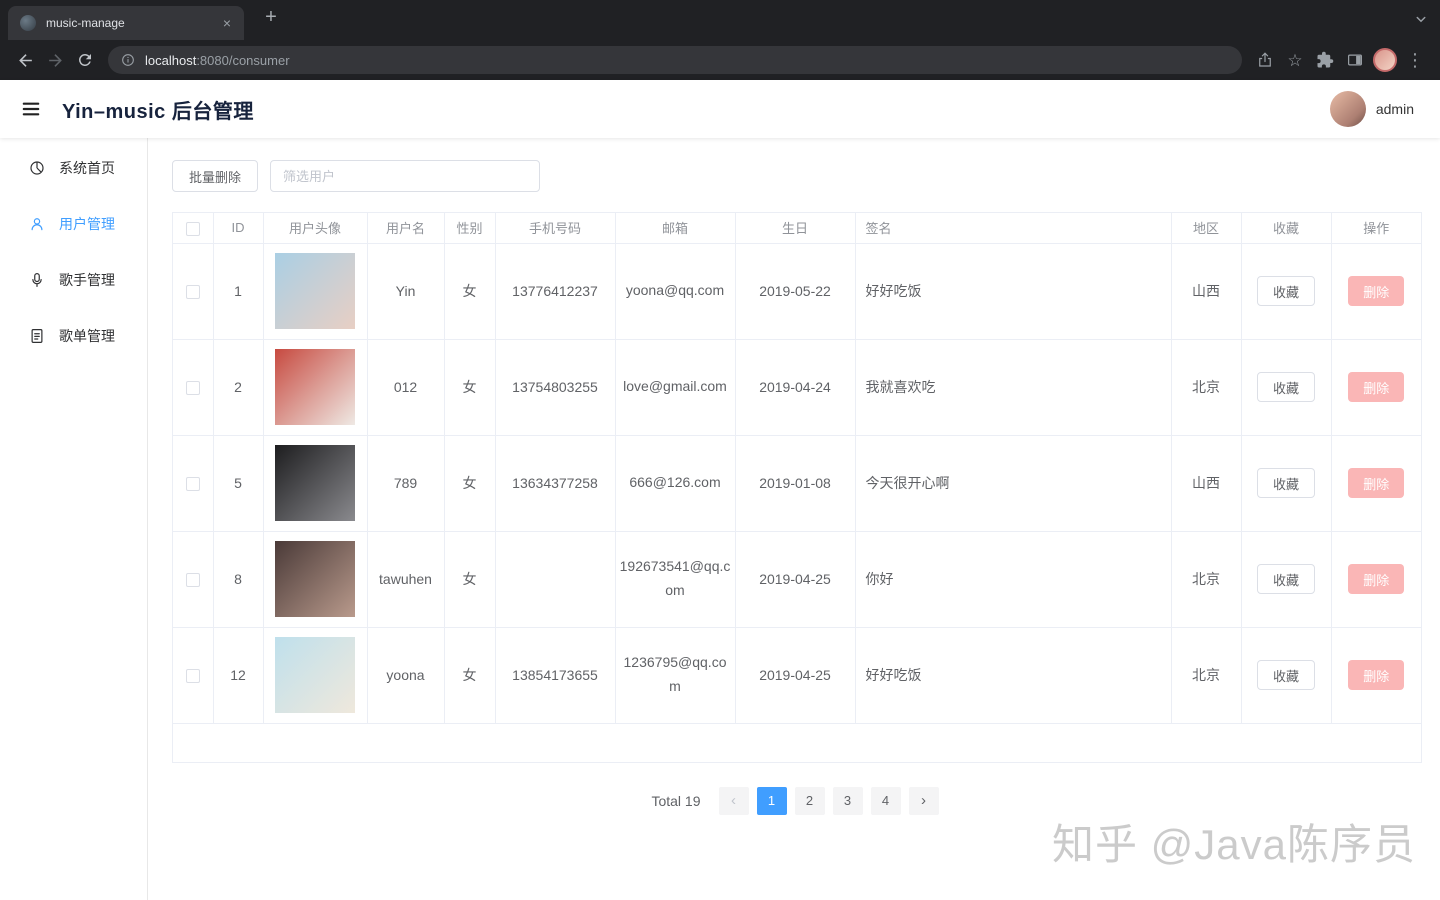 Image resolution: width=1440 pixels, height=900 pixels. Describe the element at coordinates (1013, 483) in the screenshot. I see `cell-signature: 今天很开心啊` at that location.